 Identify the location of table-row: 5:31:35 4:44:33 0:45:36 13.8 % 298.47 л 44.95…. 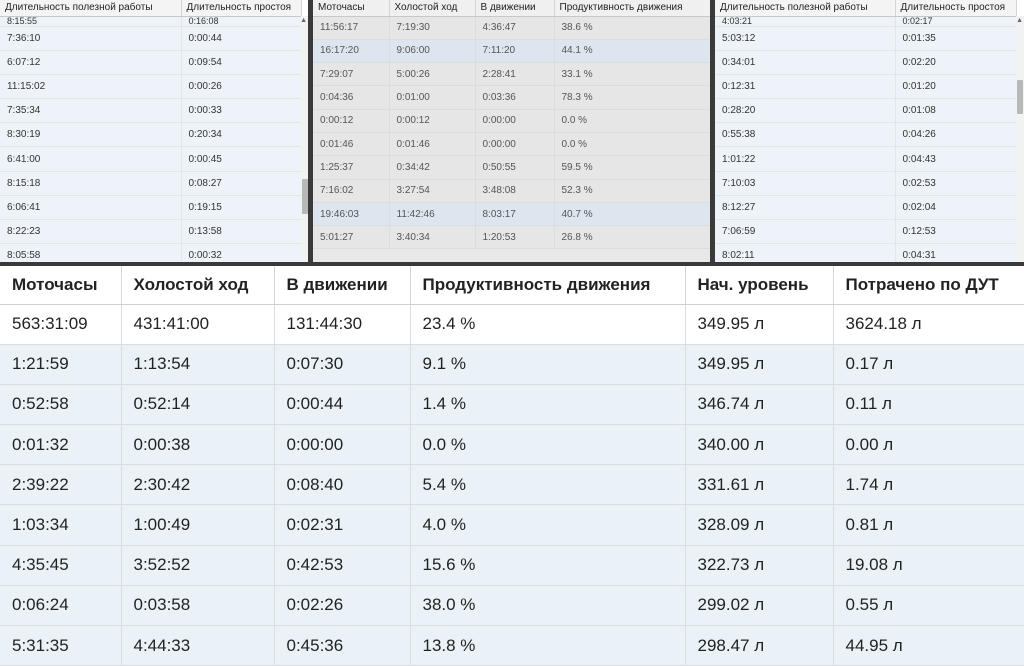
(512, 645).